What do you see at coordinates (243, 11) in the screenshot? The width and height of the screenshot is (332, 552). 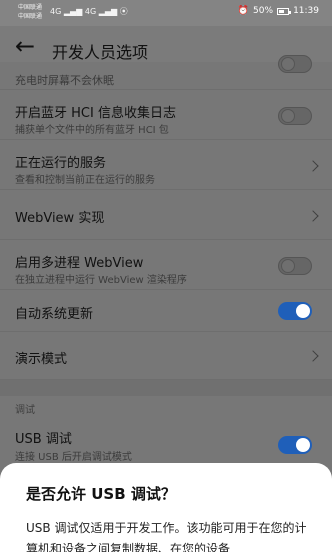 I see `alarm-icon: ⏰` at bounding box center [243, 11].